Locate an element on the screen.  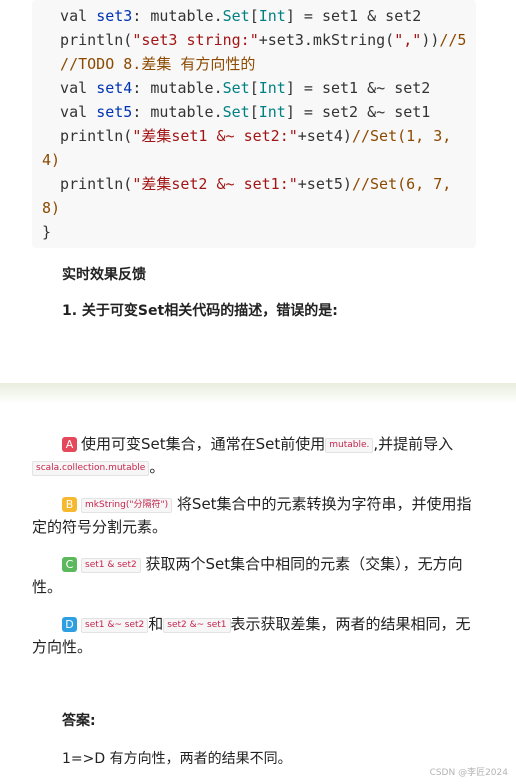
inline-code: set1 &~ set2 is located at coordinates (115, 625).